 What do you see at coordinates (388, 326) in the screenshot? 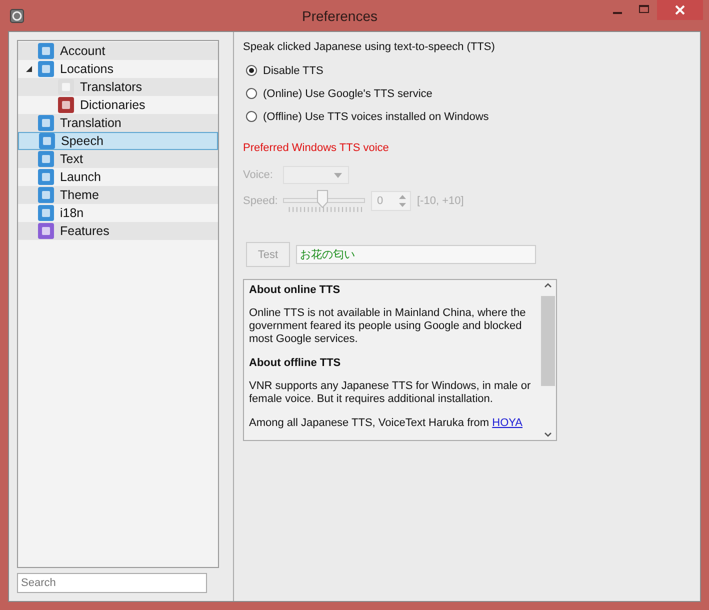
I see `info-paragraph: Online TTS is not available in Mainland China, where the government feared its people using Google and blocked most Google services.` at bounding box center [388, 326].